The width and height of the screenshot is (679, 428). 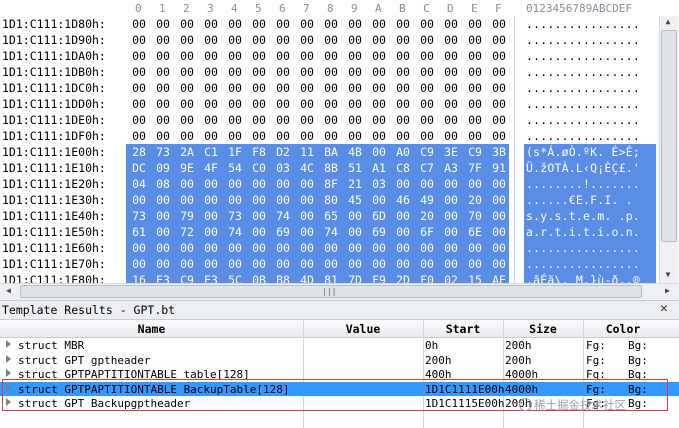 I want to click on column-header-color: Color, so click(x=623, y=329).